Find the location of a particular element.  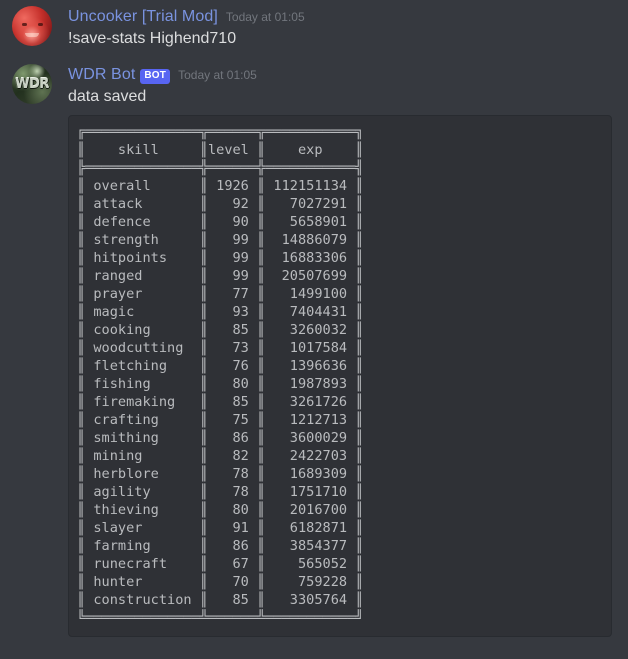

bot-avatar-label: WDR is located at coordinates (32, 84).